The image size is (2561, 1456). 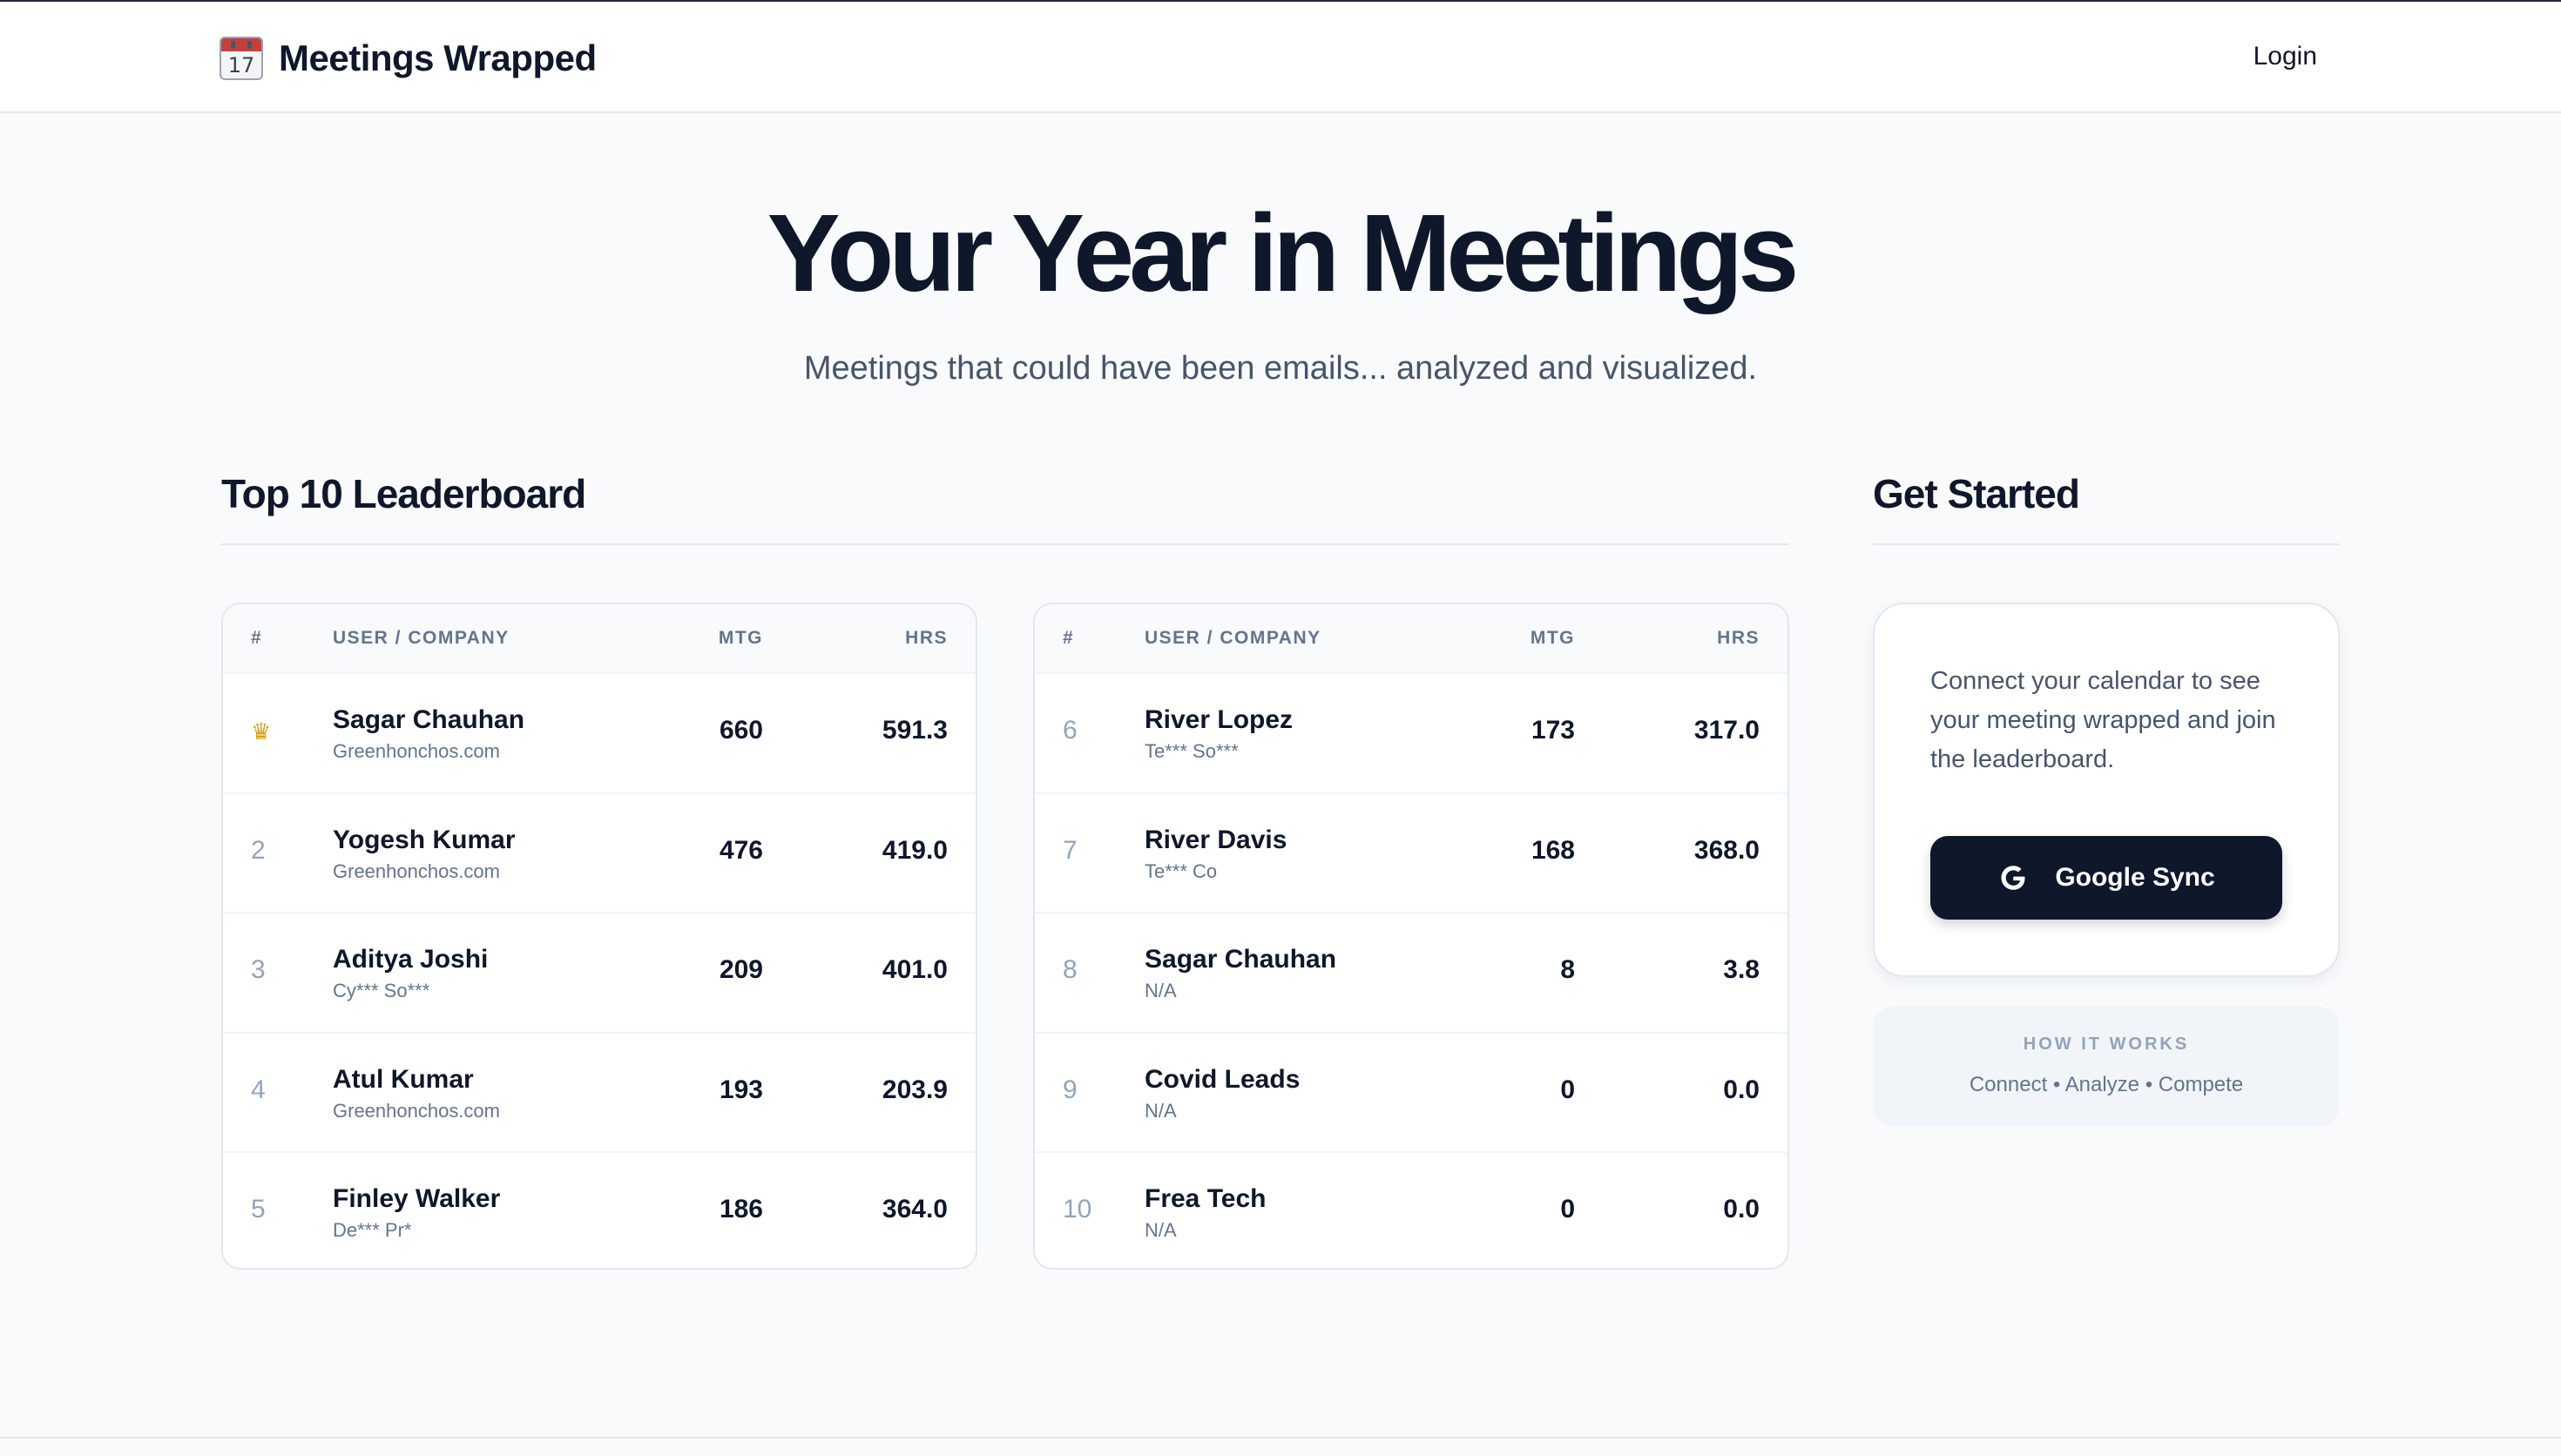 I want to click on meeting-hours: 317.0, so click(x=1726, y=730).